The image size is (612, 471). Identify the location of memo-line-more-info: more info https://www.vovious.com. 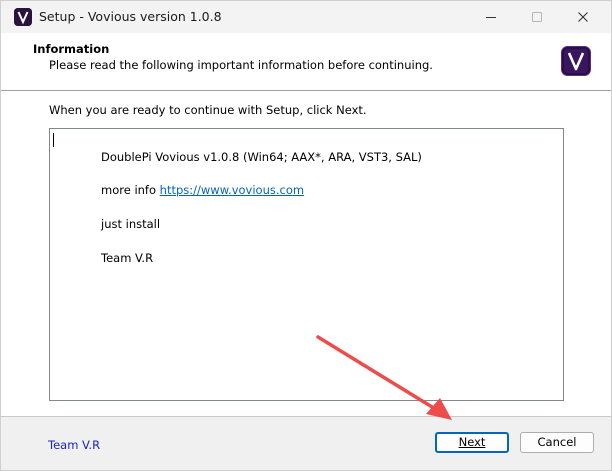
(202, 190).